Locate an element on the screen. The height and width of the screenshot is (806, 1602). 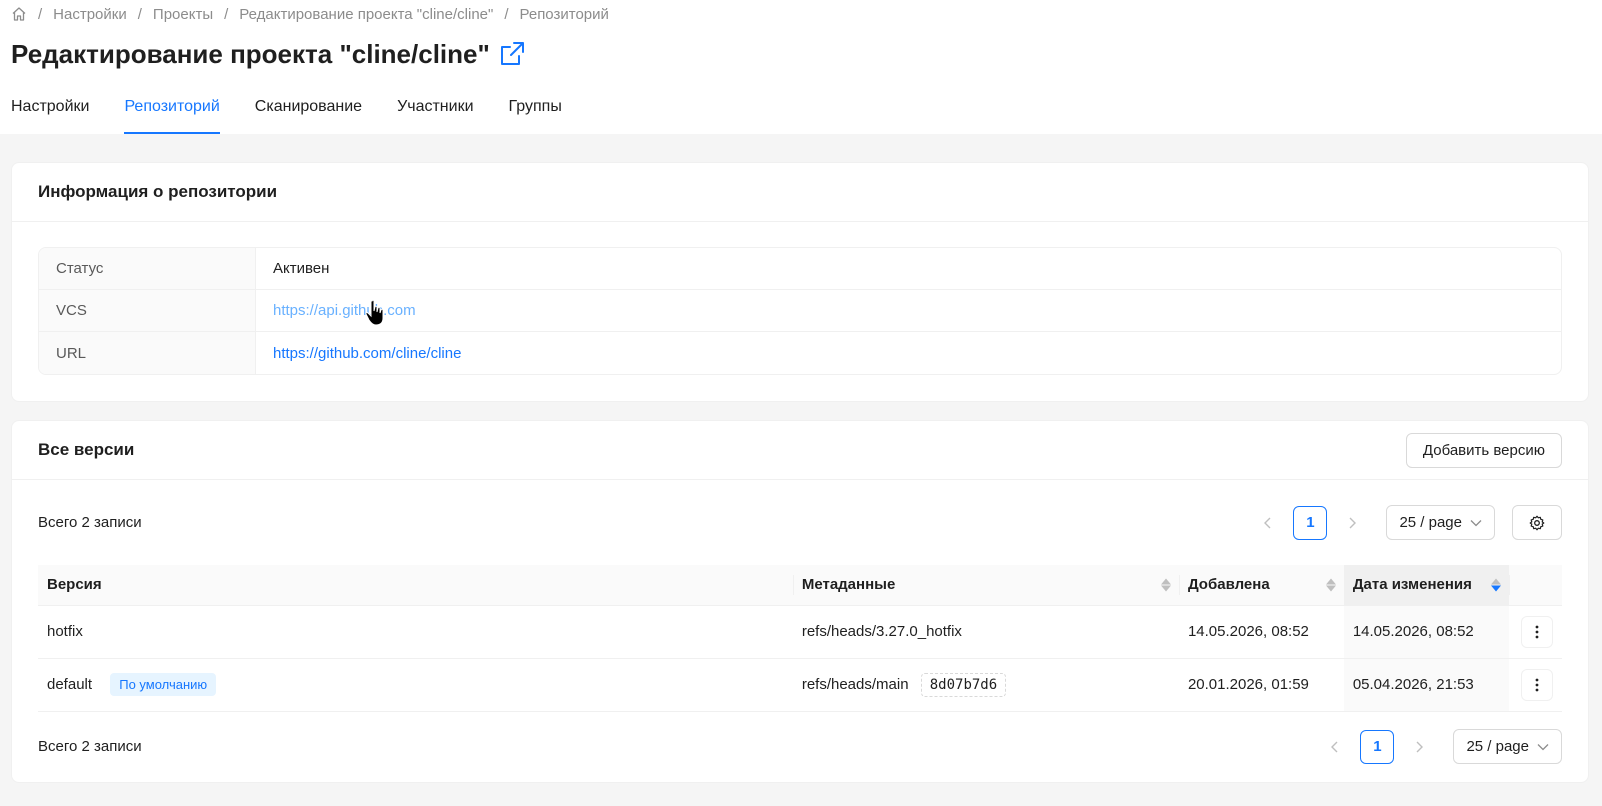
versions-title: Все версии is located at coordinates (86, 449).